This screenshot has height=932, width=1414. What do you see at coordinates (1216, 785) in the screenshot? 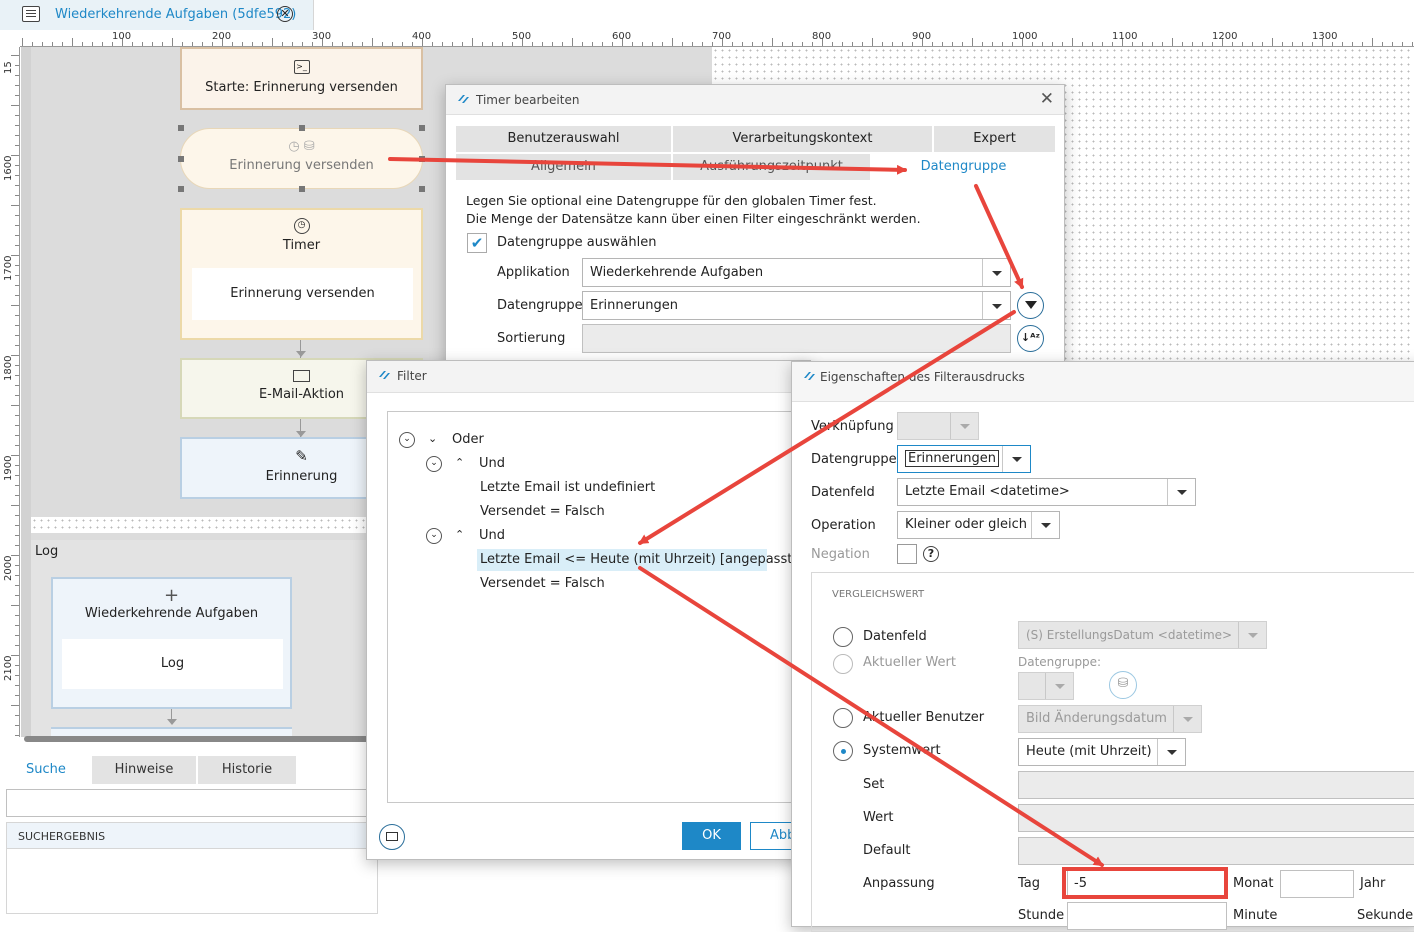
I see `set-field` at bounding box center [1216, 785].